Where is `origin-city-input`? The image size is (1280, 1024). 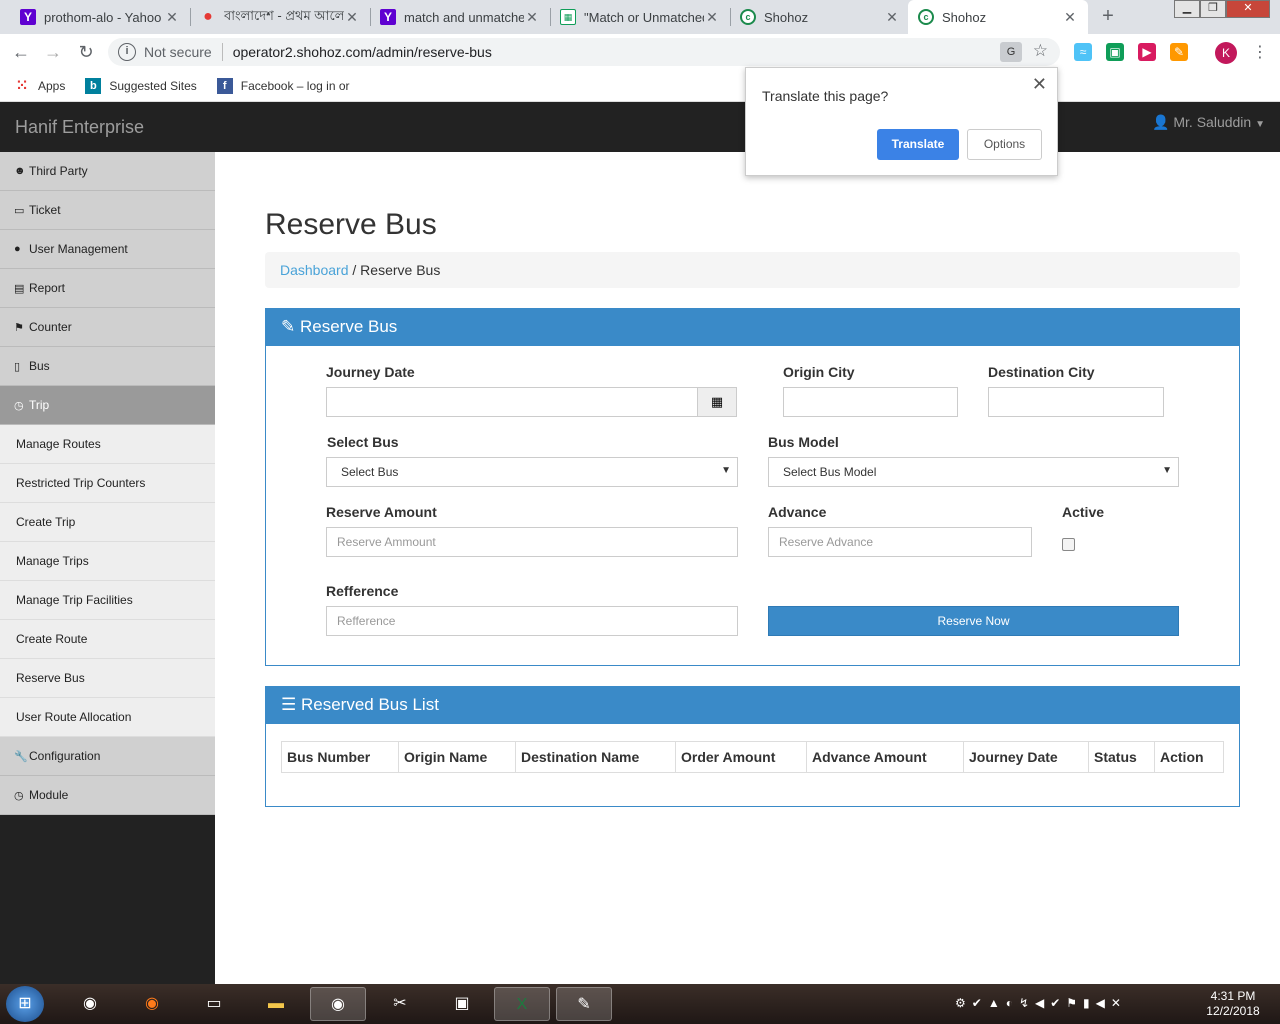
origin-city-input is located at coordinates (870, 402).